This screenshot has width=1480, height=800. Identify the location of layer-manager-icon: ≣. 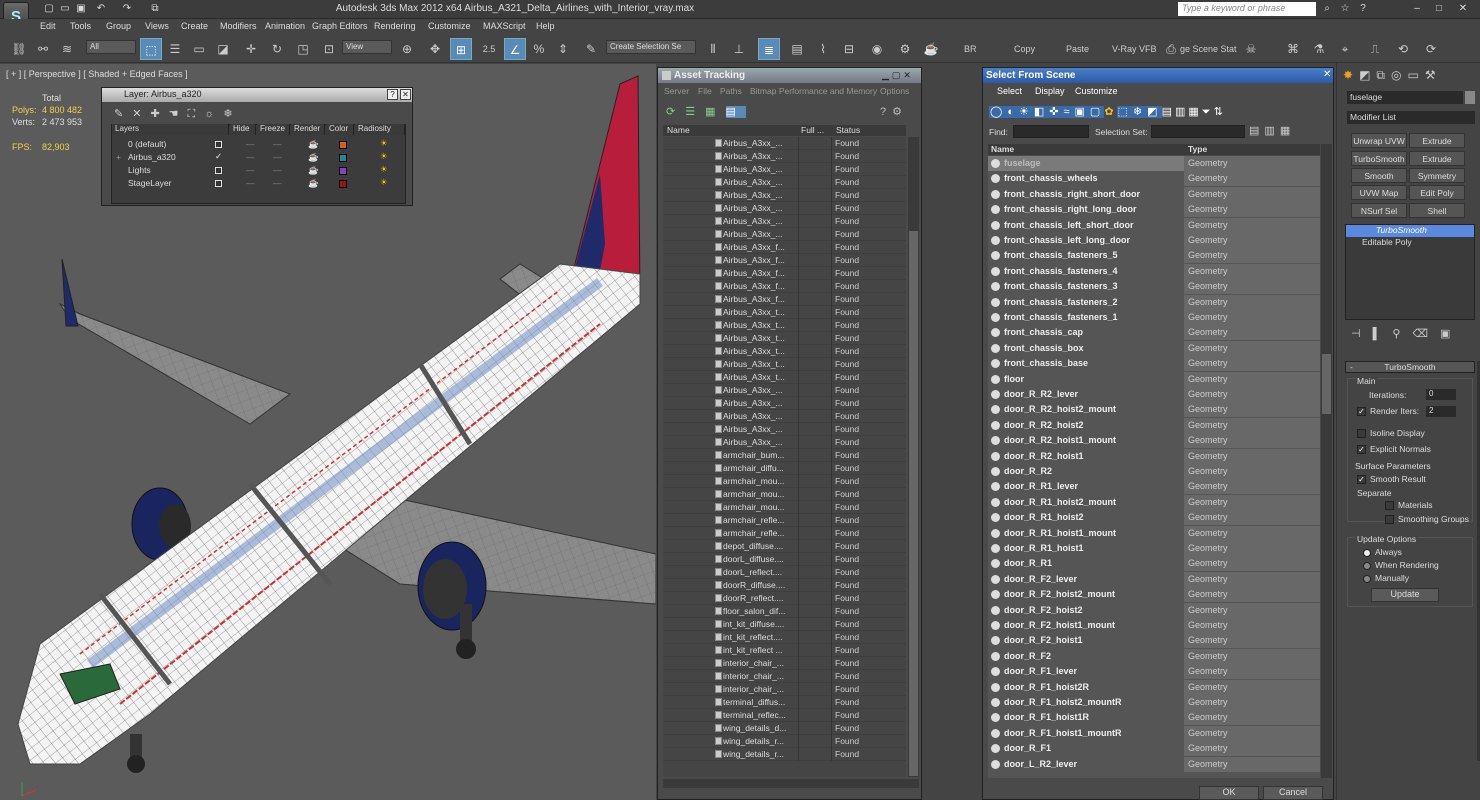
(769, 49).